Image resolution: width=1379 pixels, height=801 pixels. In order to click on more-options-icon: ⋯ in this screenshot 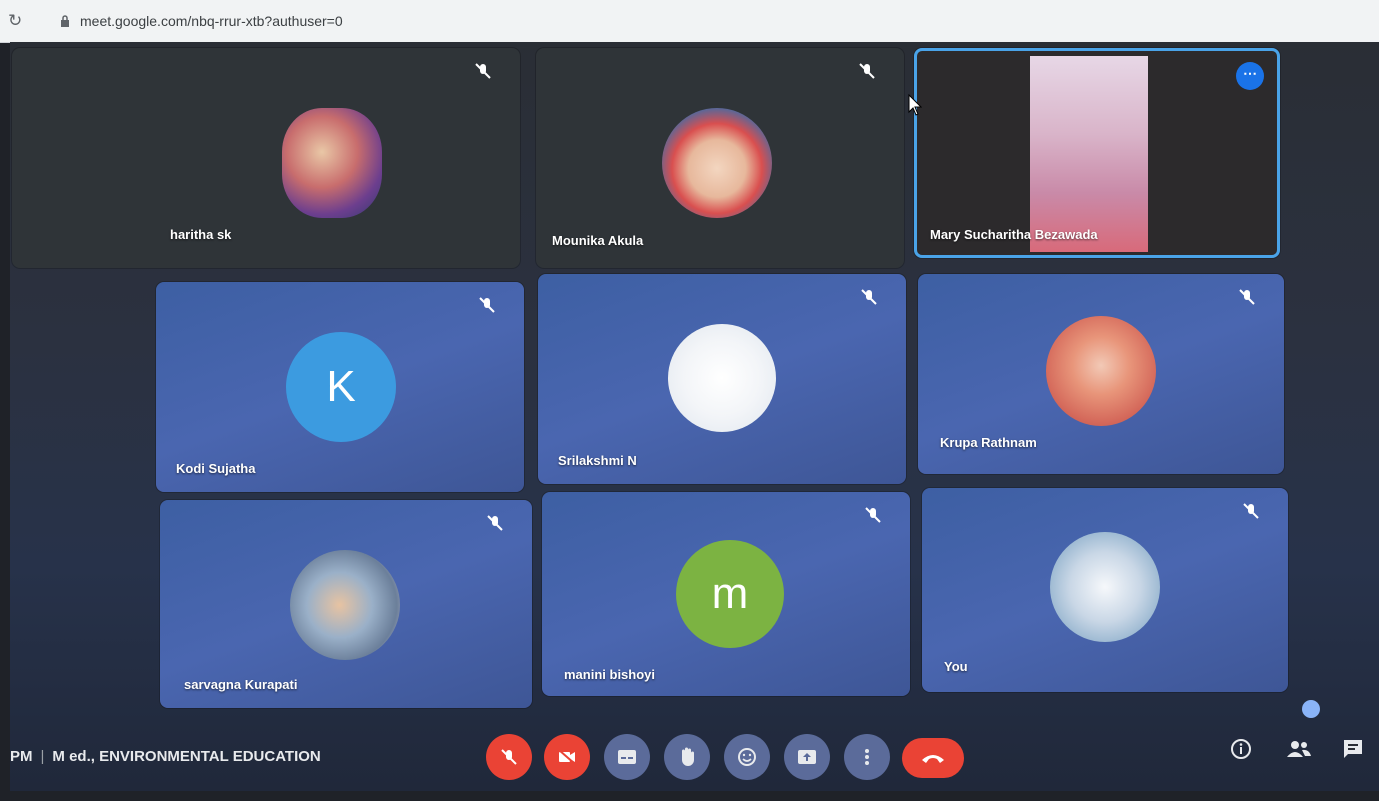, I will do `click(1250, 76)`.